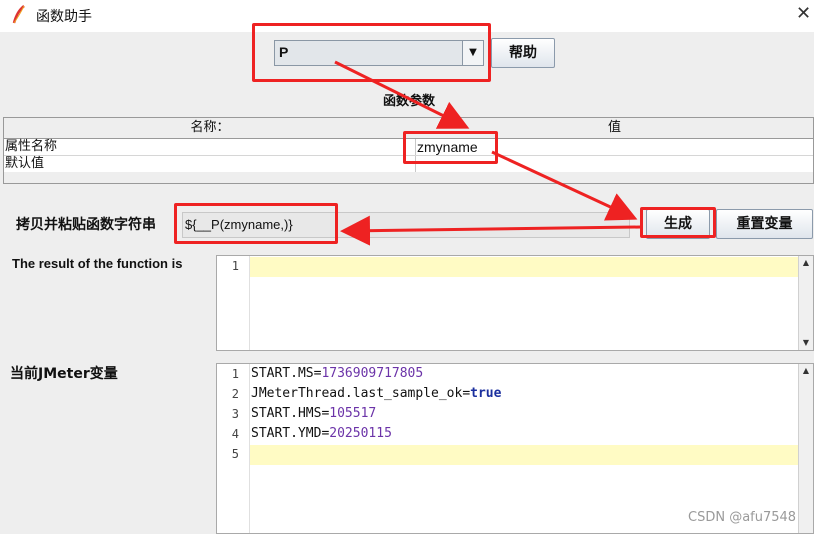  What do you see at coordinates (490, 230) in the screenshot?
I see `arrow-generate-to-string` at bounding box center [490, 230].